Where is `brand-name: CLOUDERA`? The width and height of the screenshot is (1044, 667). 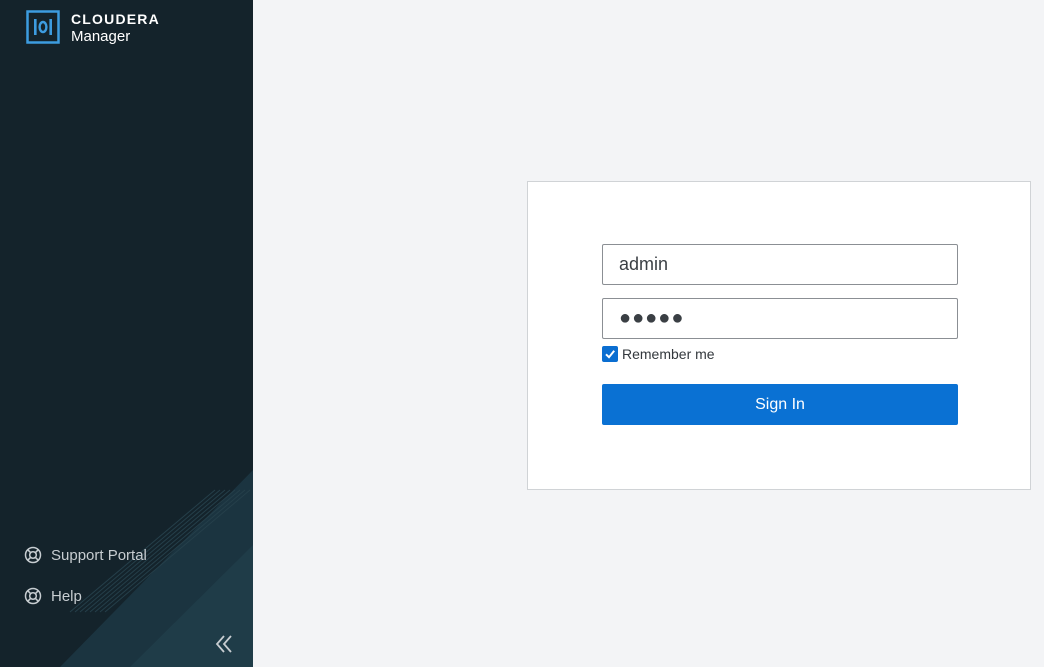 brand-name: CLOUDERA is located at coordinates (115, 18).